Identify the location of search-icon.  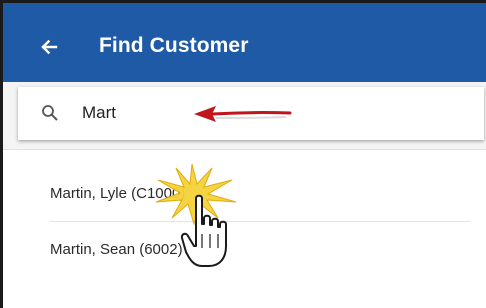
(50, 113).